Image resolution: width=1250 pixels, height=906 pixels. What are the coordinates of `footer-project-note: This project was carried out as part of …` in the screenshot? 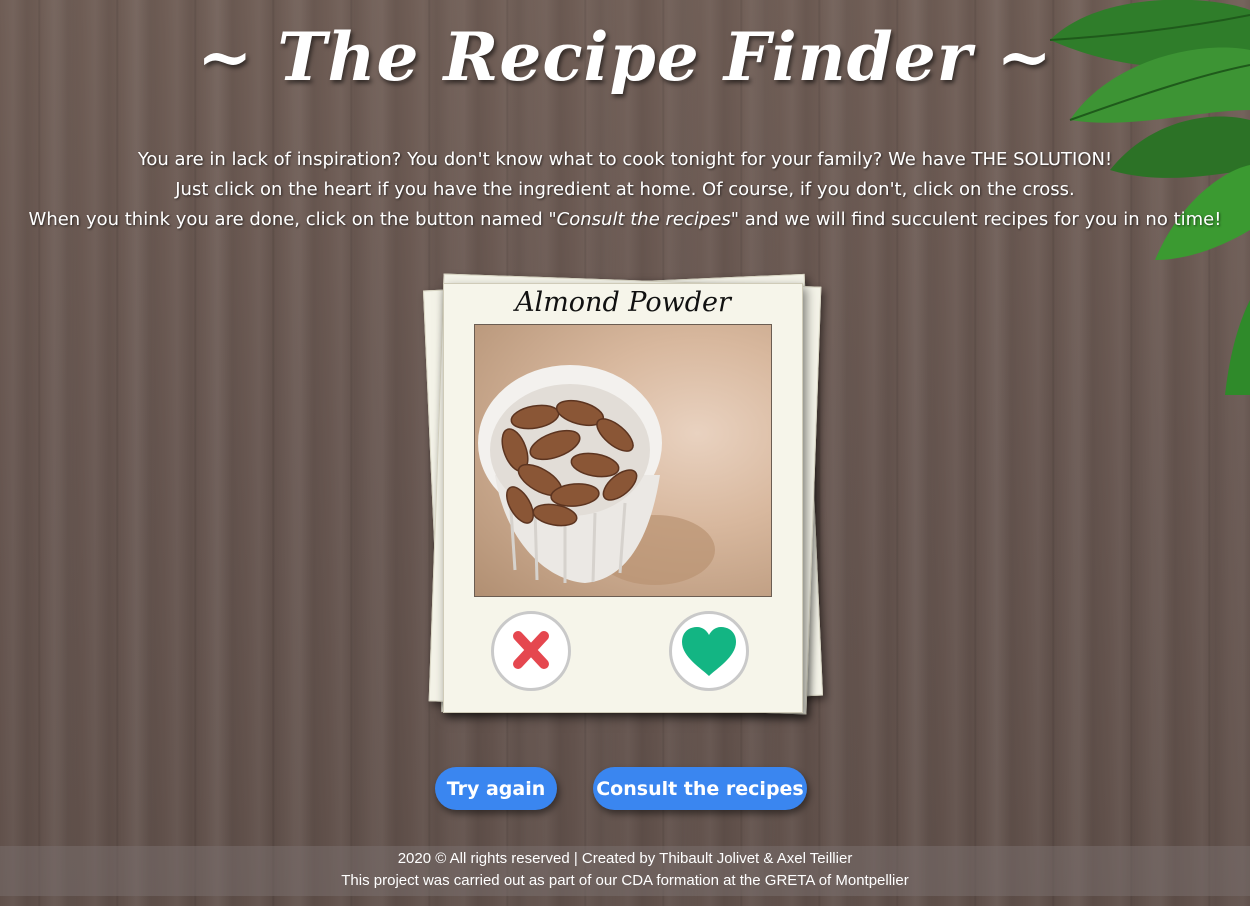 It's located at (625, 880).